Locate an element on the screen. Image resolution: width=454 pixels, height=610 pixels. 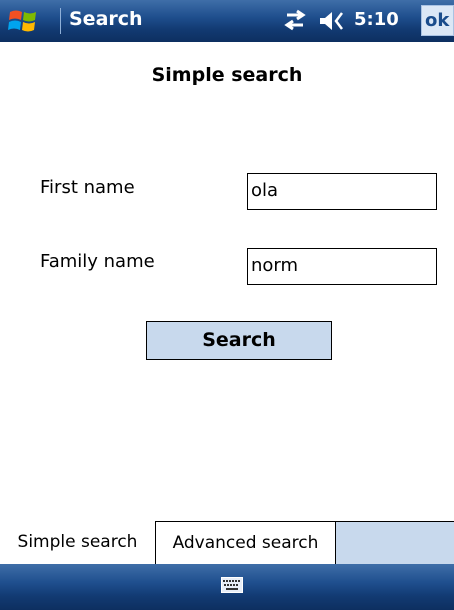
title-separator is located at coordinates (60, 21).